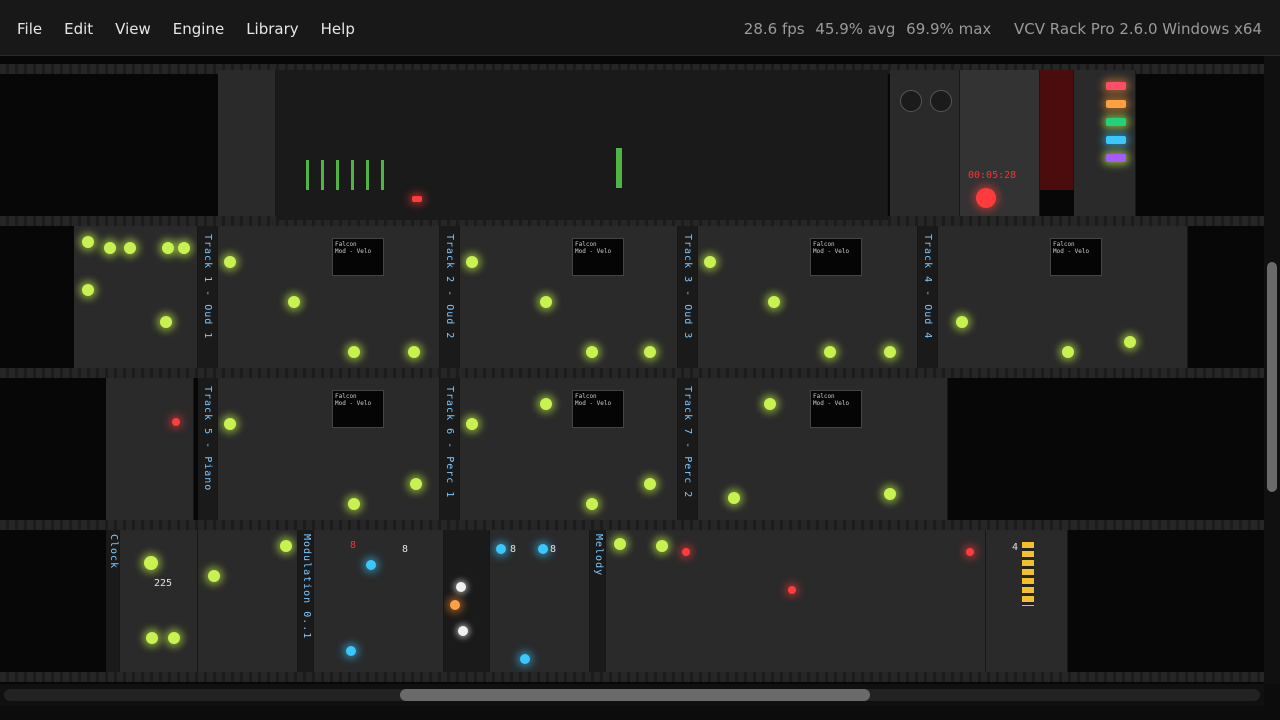 Image resolution: width=1280 pixels, height=720 pixels. I want to click on clock-display-module: 00:05:28, so click(1000, 143).